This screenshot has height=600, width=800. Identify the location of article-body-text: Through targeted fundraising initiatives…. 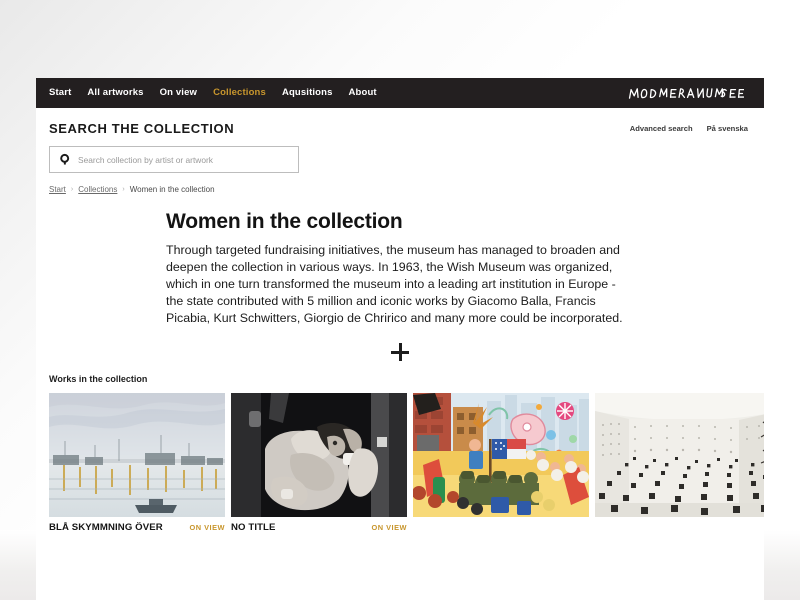
(394, 284).